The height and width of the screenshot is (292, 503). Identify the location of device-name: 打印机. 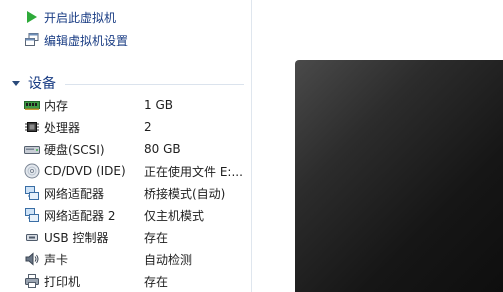
(62, 281).